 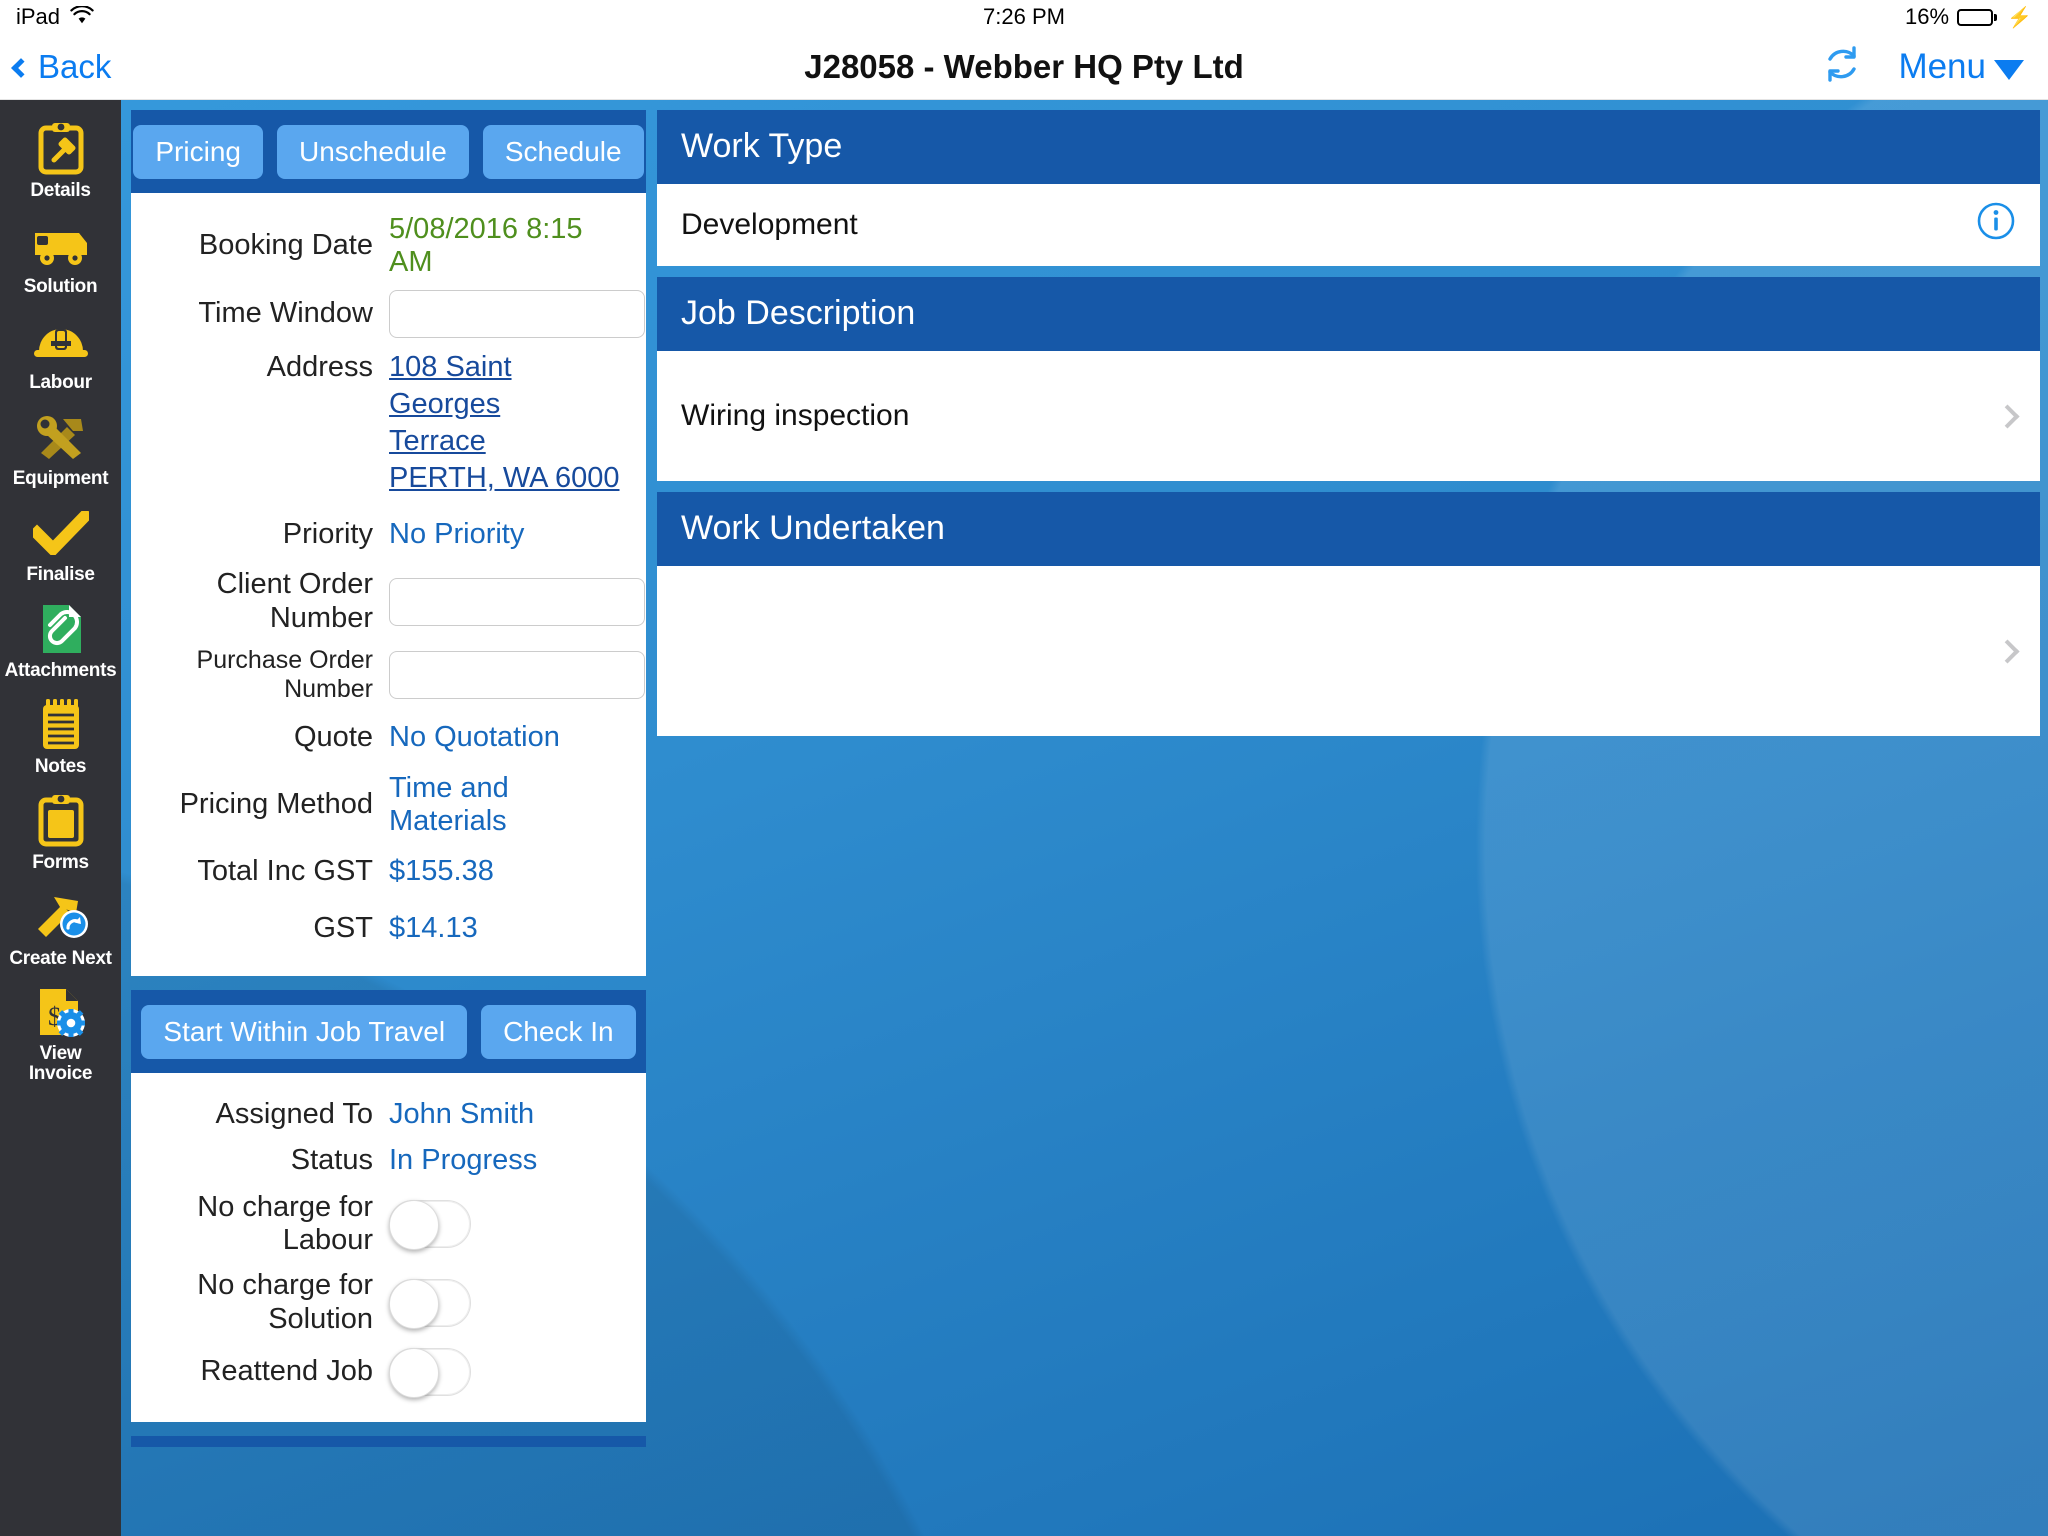 What do you see at coordinates (60, 862) in the screenshot?
I see `sidebar-item-label: Forms` at bounding box center [60, 862].